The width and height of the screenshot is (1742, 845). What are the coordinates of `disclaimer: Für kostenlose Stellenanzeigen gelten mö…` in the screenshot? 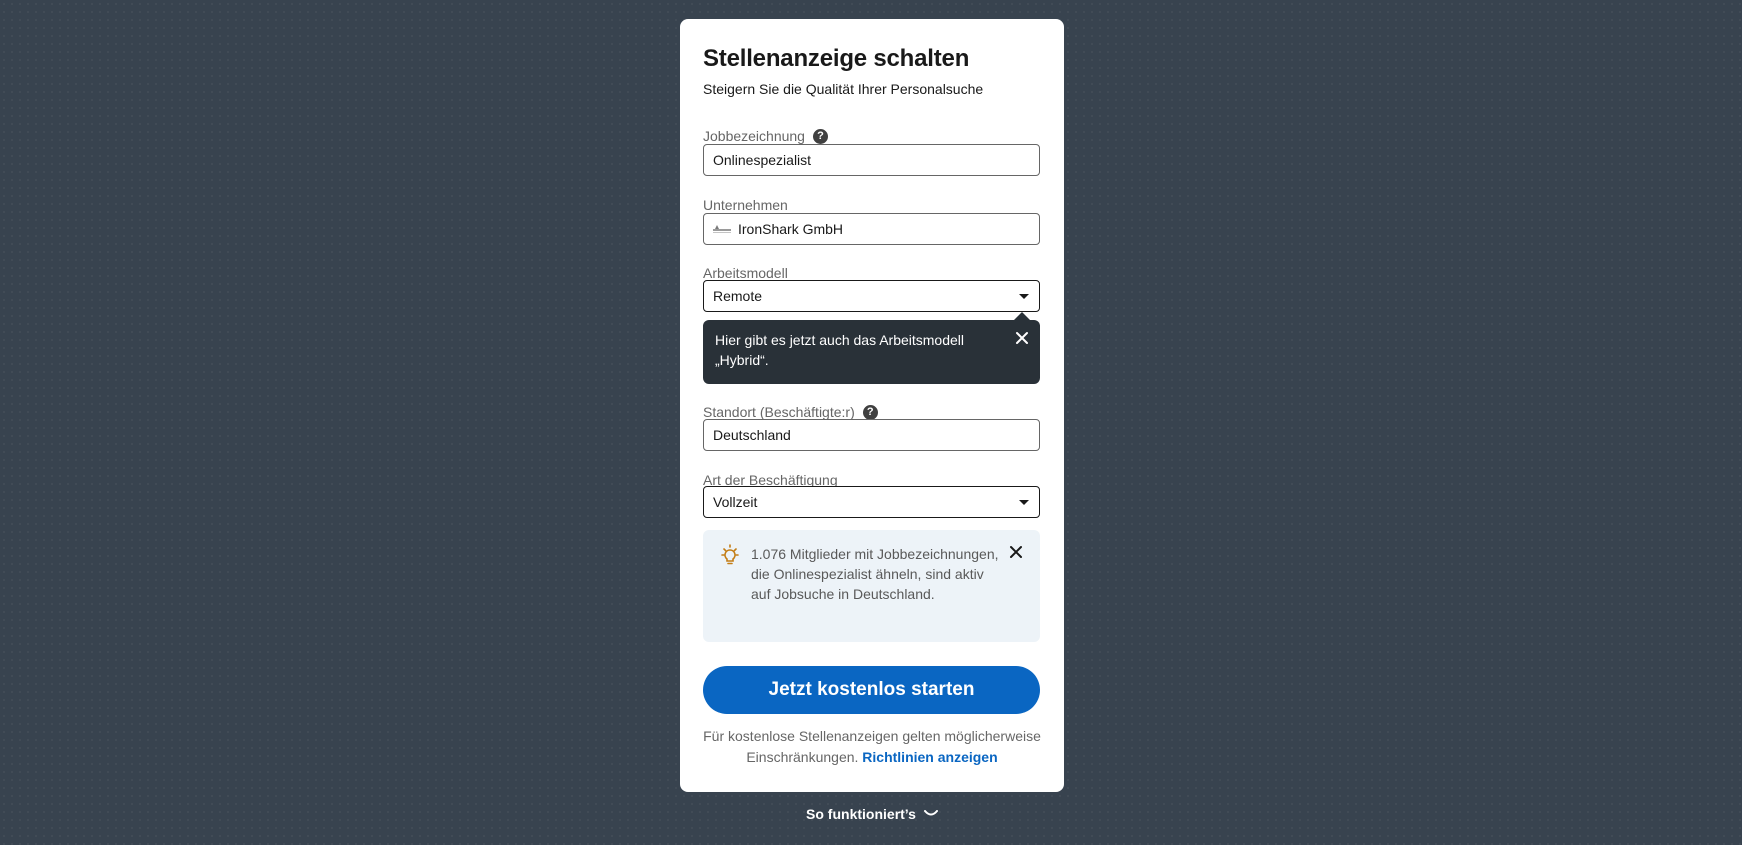 It's located at (872, 747).